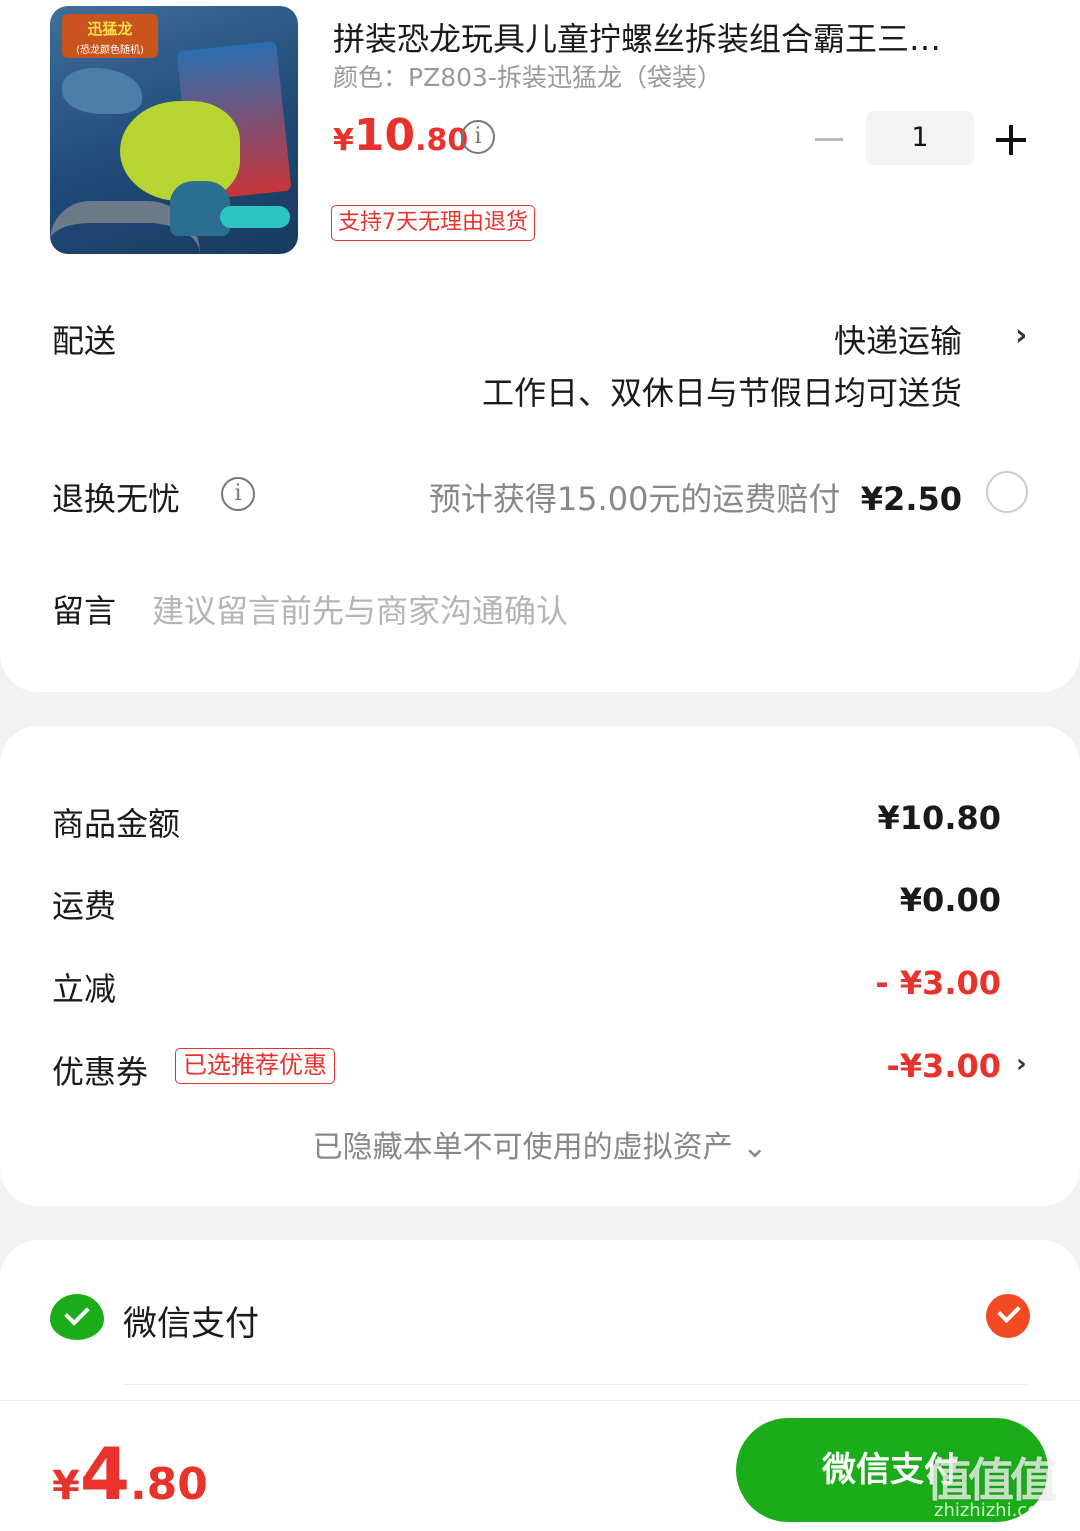 The height and width of the screenshot is (1531, 1080). Describe the element at coordinates (898, 339) in the screenshot. I see `delivery-method: 快递运输` at that location.